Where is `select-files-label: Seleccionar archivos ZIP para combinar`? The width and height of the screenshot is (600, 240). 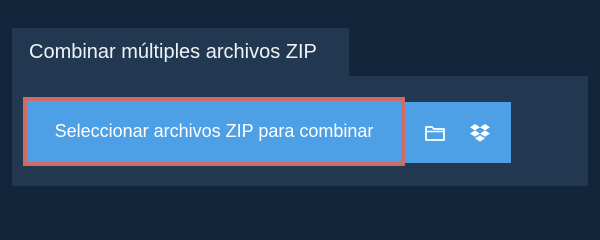
select-files-label: Seleccionar archivos ZIP para combinar is located at coordinates (214, 131).